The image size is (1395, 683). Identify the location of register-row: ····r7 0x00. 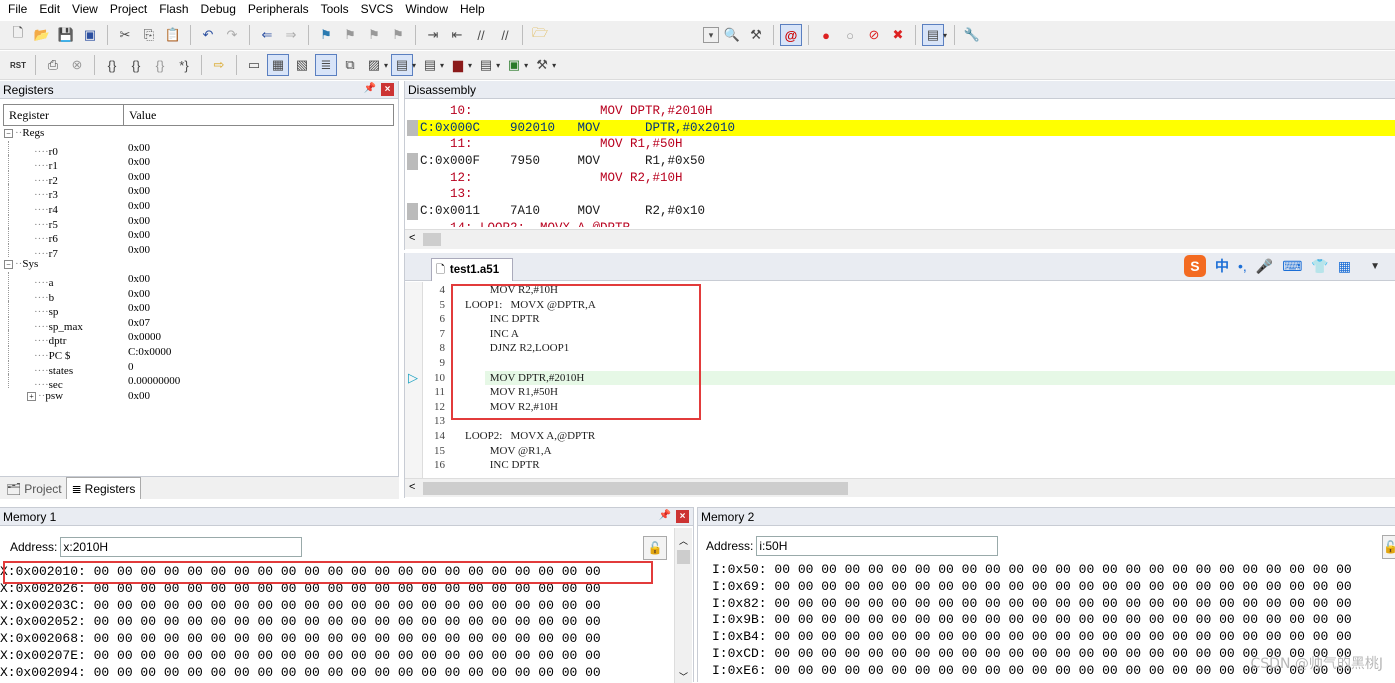
(199, 251).